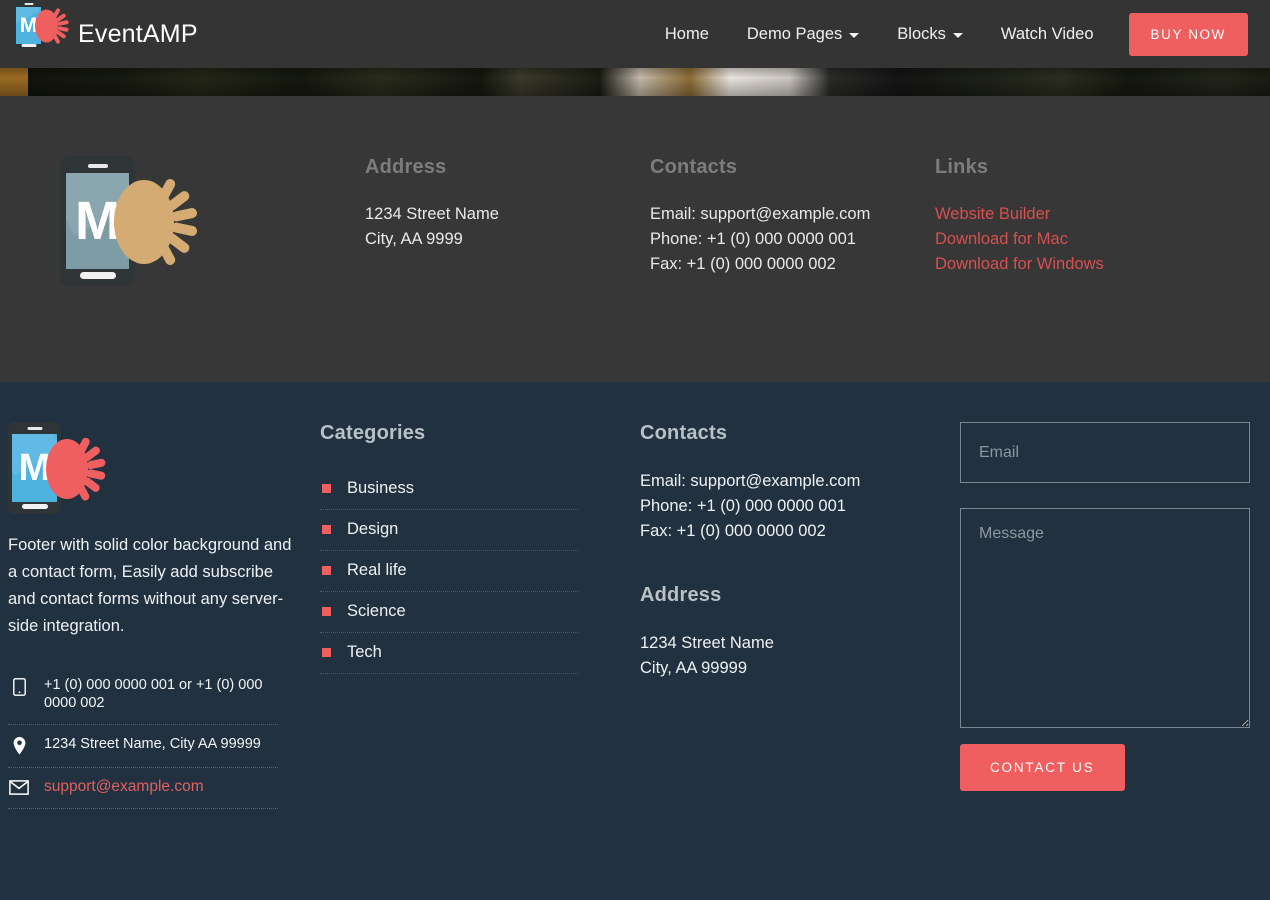  Describe the element at coordinates (380, 488) in the screenshot. I see `category-label: Business` at that location.